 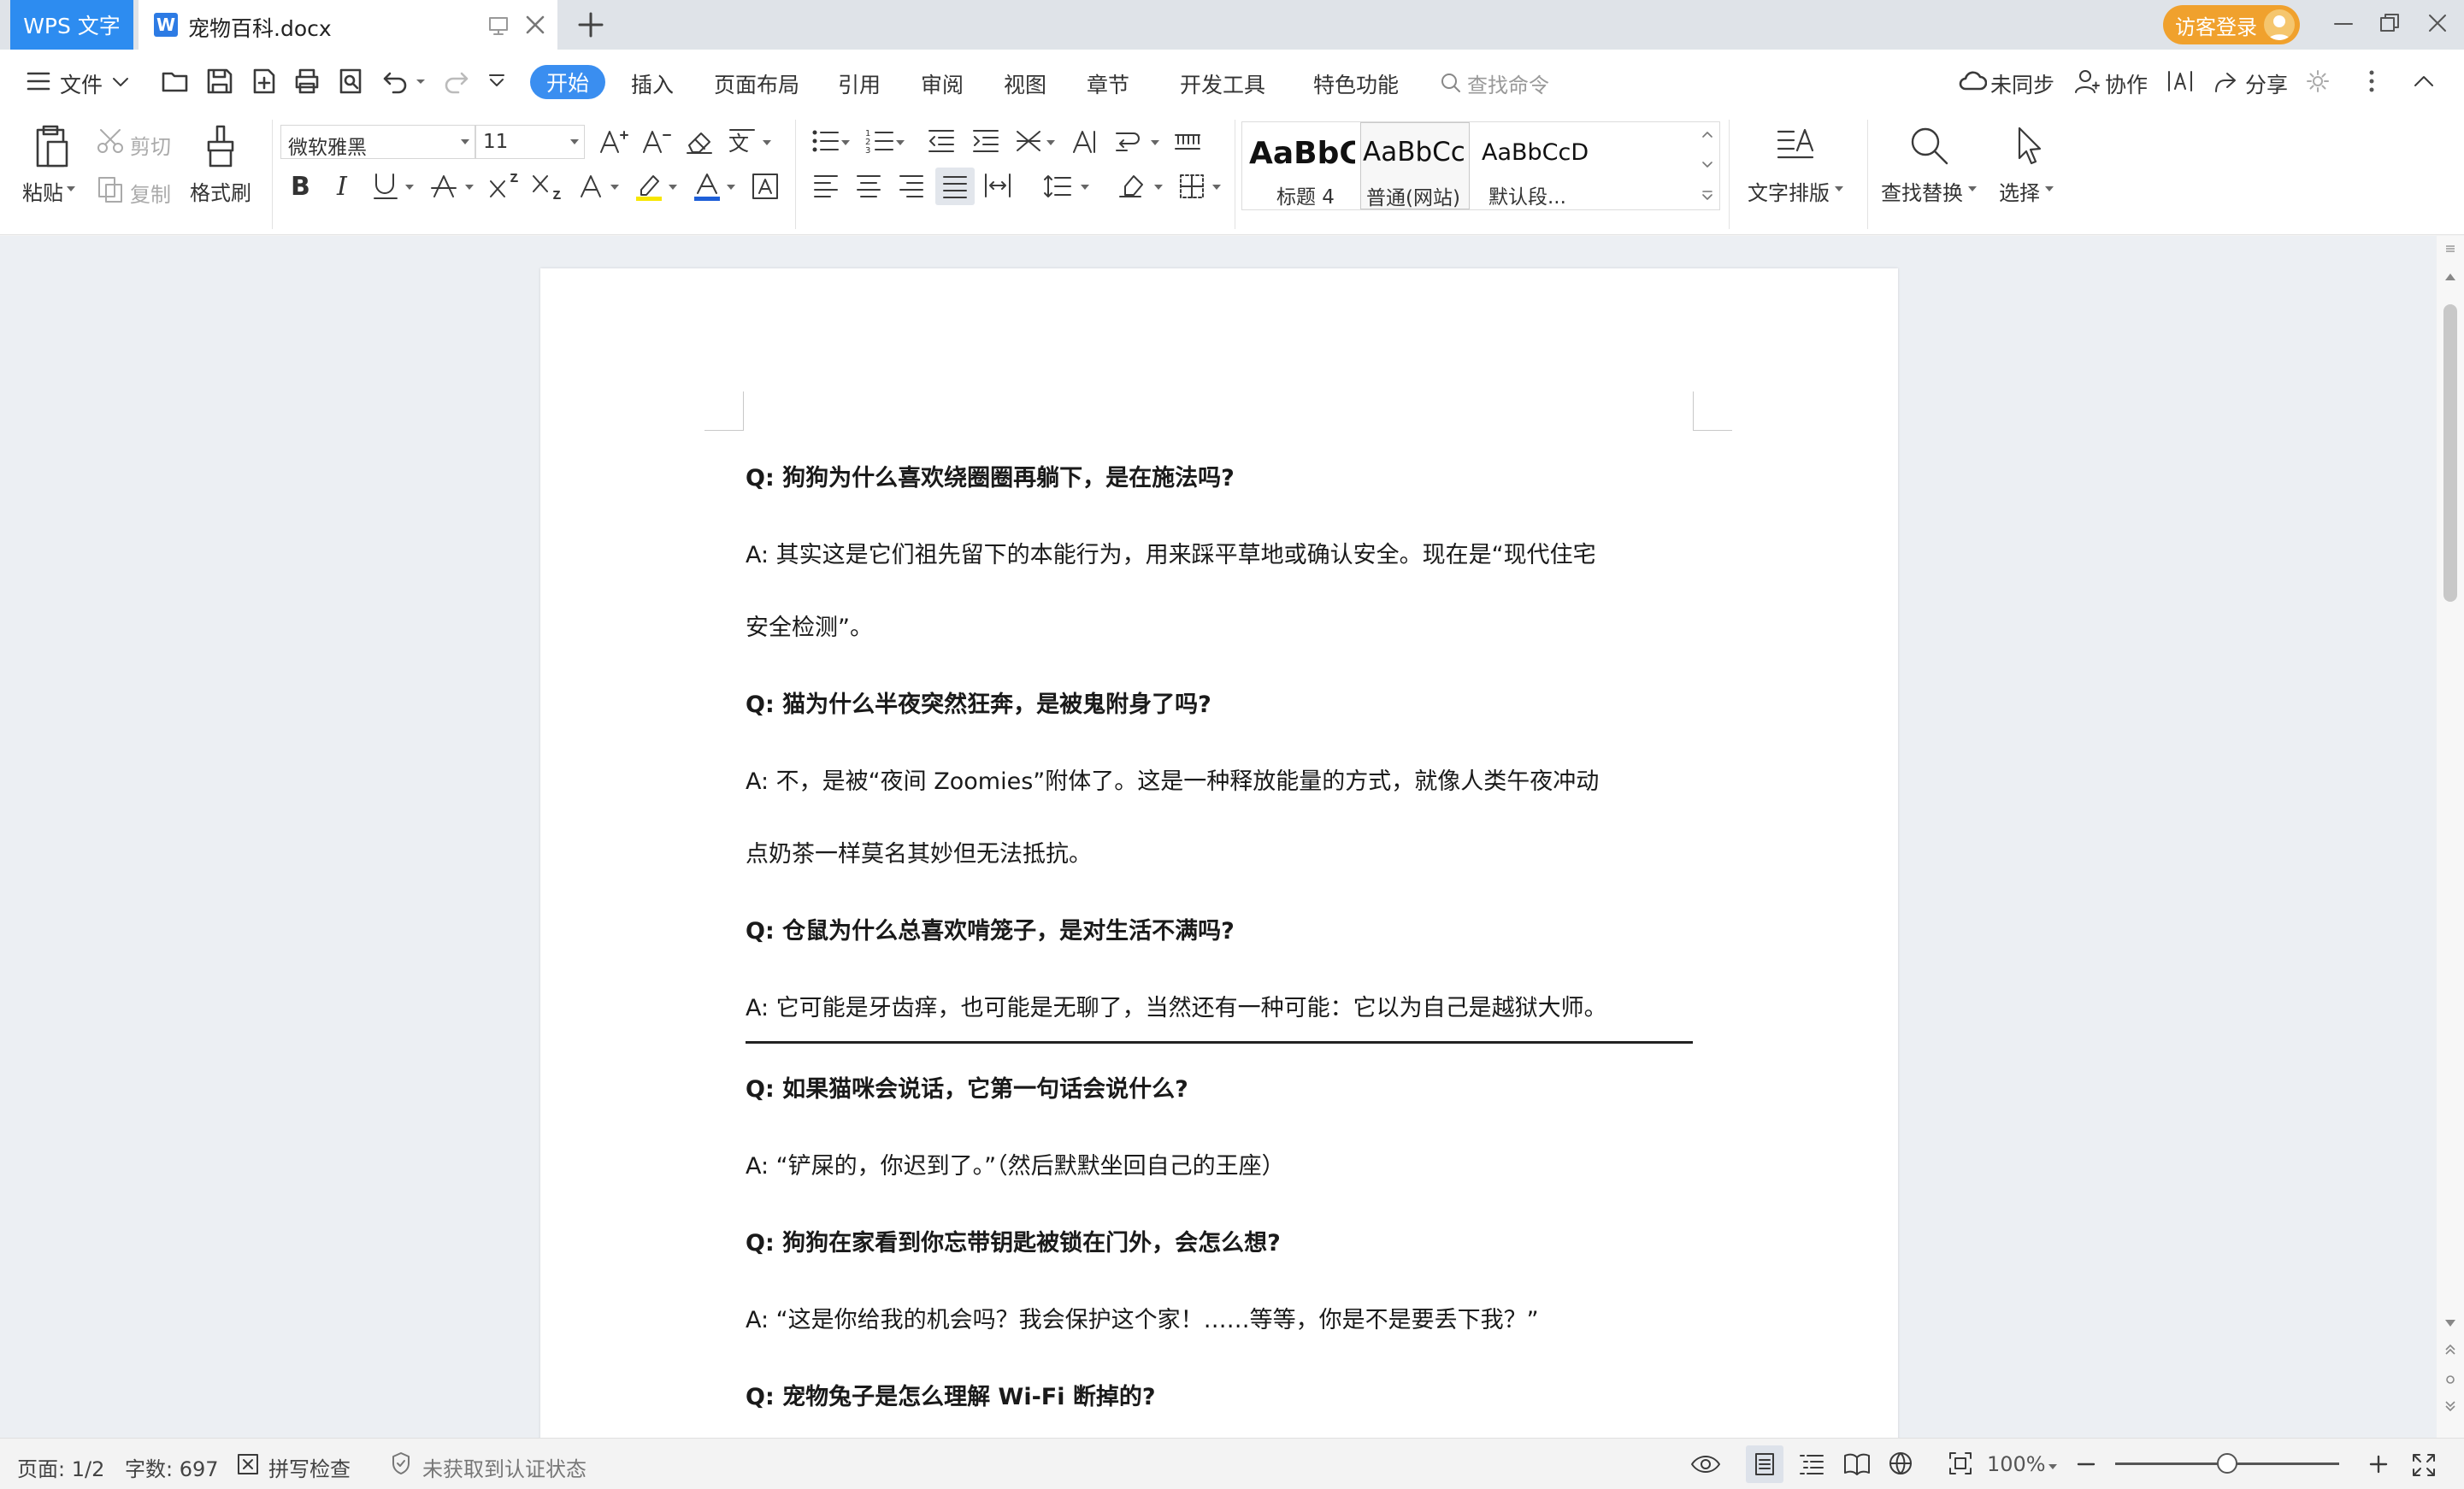 I want to click on styles-scroll-up-icon, so click(x=1707, y=134).